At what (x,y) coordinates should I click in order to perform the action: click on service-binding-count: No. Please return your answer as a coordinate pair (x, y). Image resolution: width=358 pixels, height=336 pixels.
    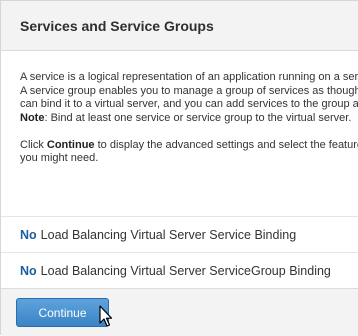
    Looking at the image, I should click on (28, 235).